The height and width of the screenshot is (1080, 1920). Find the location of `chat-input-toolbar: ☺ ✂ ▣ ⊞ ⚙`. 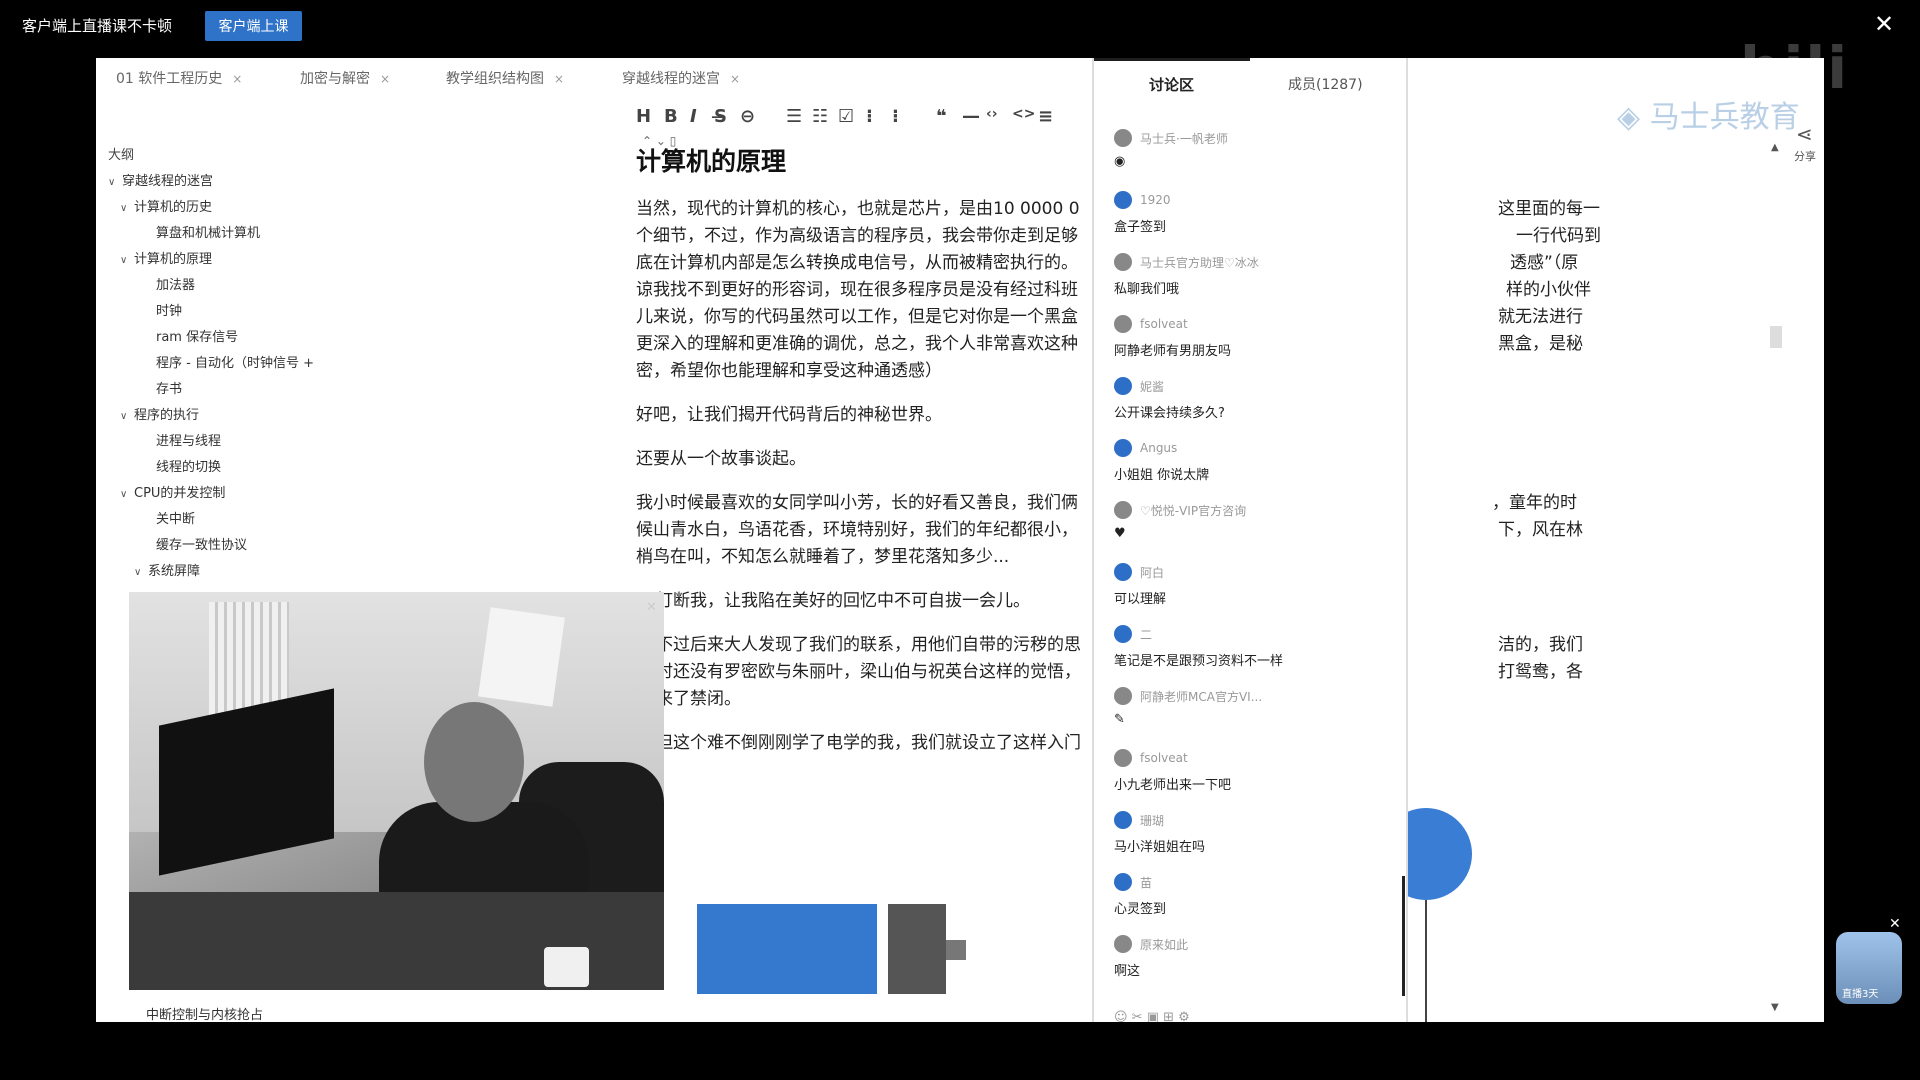

chat-input-toolbar: ☺ ✂ ▣ ⊞ ⚙ is located at coordinates (1152, 1016).